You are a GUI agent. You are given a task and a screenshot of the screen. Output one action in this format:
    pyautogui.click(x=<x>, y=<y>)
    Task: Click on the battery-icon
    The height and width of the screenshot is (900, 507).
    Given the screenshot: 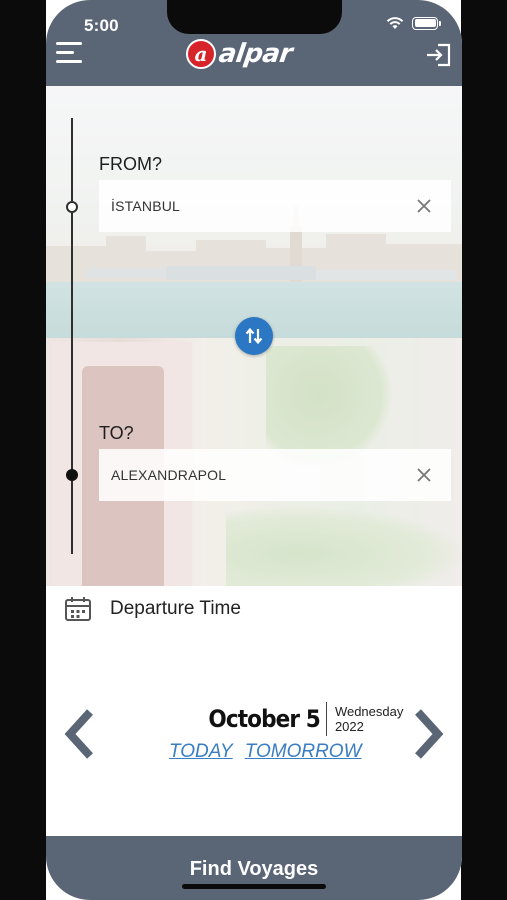 What is the action you would take?
    pyautogui.click(x=426, y=23)
    